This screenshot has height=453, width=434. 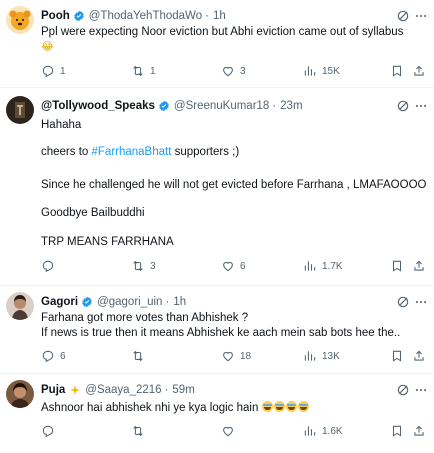 I want to click on repost-count: 1, so click(x=153, y=71).